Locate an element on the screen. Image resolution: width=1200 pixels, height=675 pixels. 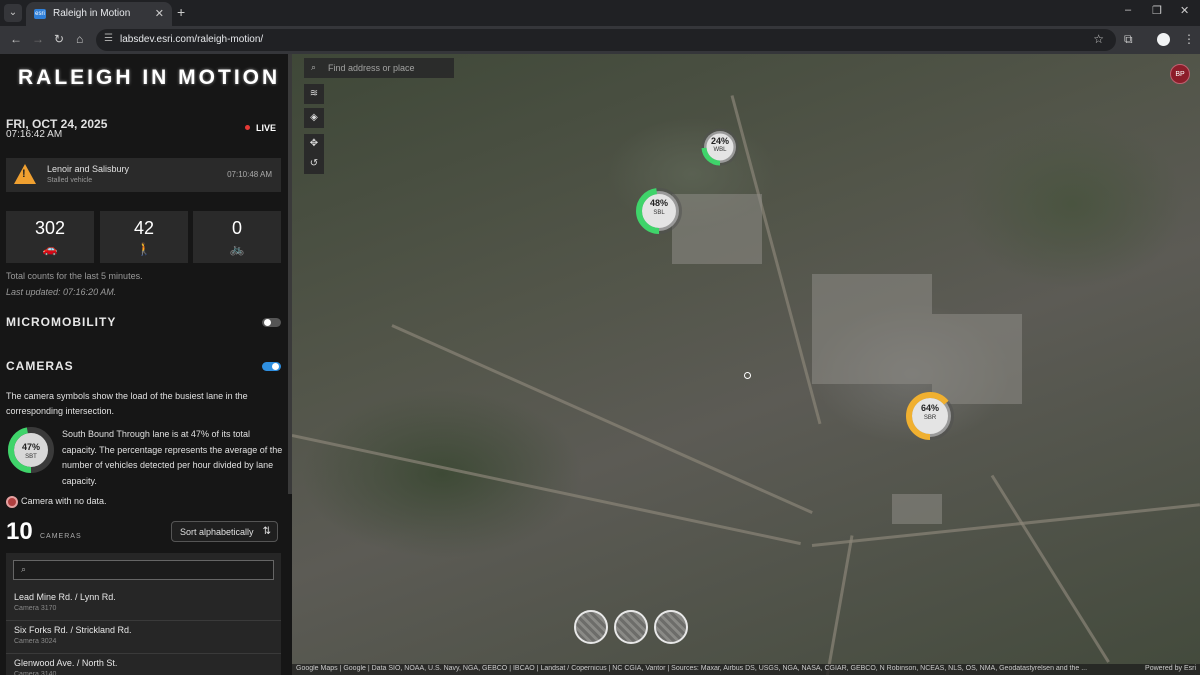
sort-icon: ⇅ is located at coordinates (266, 531).